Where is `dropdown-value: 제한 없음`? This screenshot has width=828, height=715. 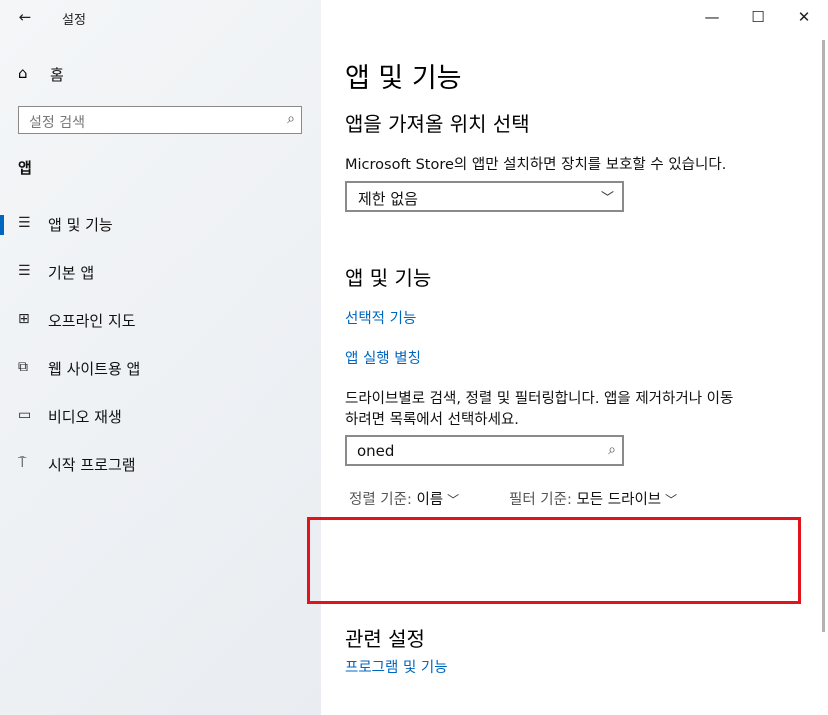 dropdown-value: 제한 없음 is located at coordinates (388, 199).